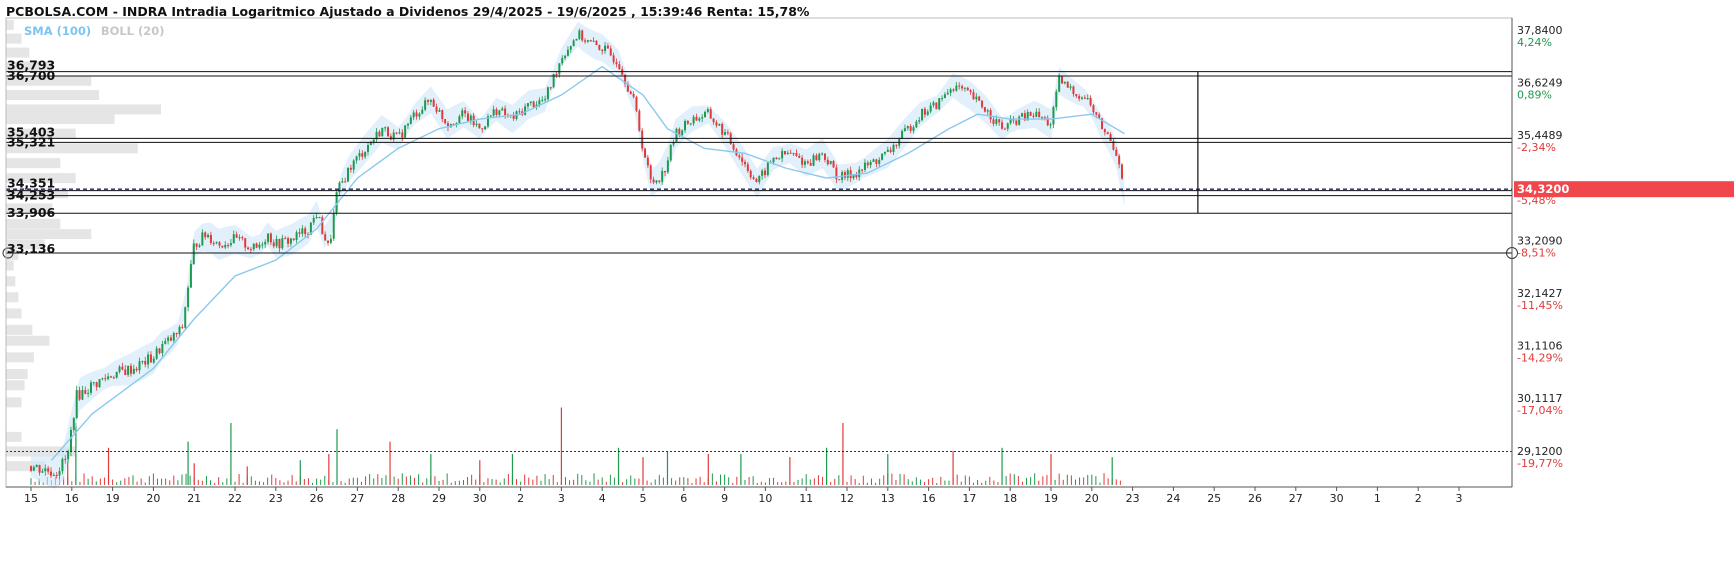  What do you see at coordinates (31, 212) in the screenshot?
I see `level-label: 33,906` at bounding box center [31, 212].